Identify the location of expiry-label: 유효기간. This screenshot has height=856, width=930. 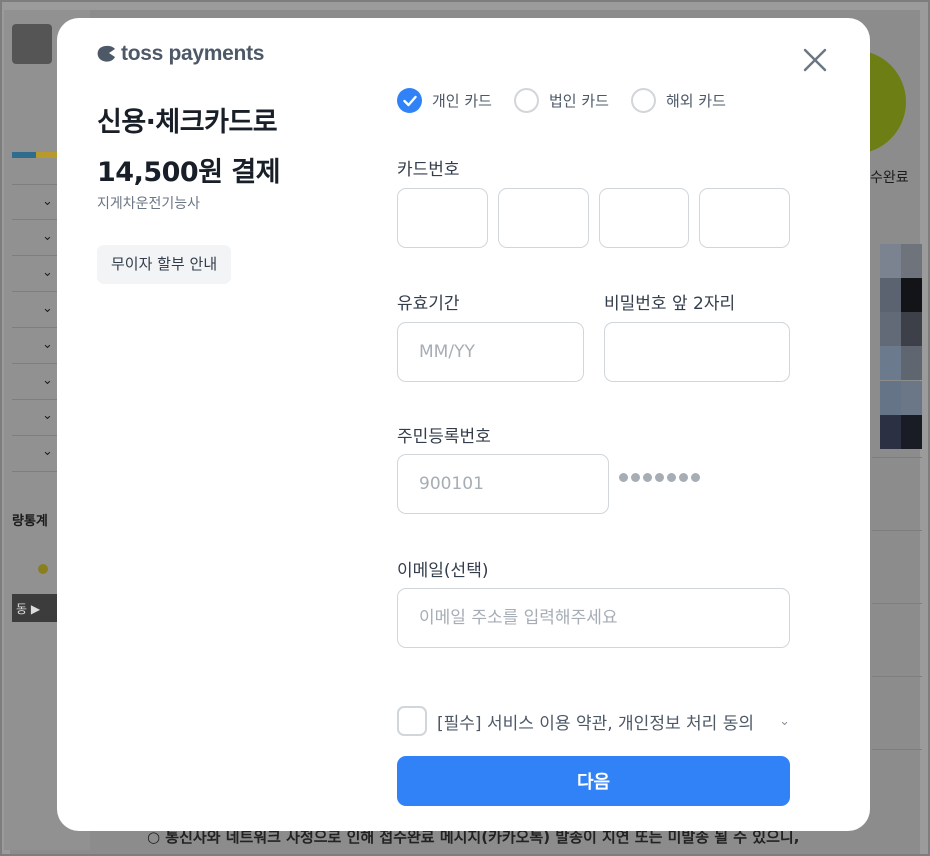
(428, 304).